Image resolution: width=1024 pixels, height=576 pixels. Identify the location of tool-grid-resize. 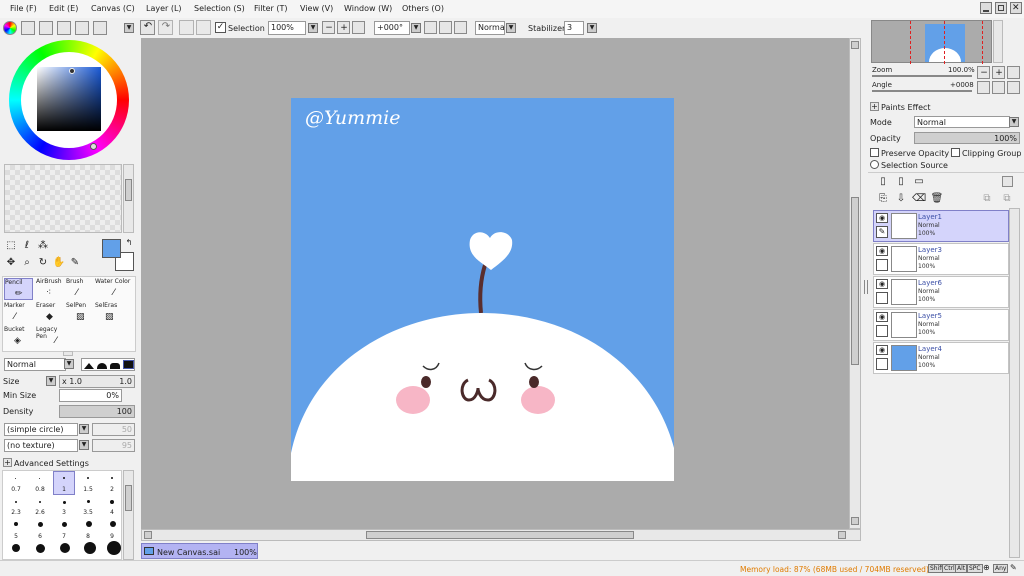
(68, 353).